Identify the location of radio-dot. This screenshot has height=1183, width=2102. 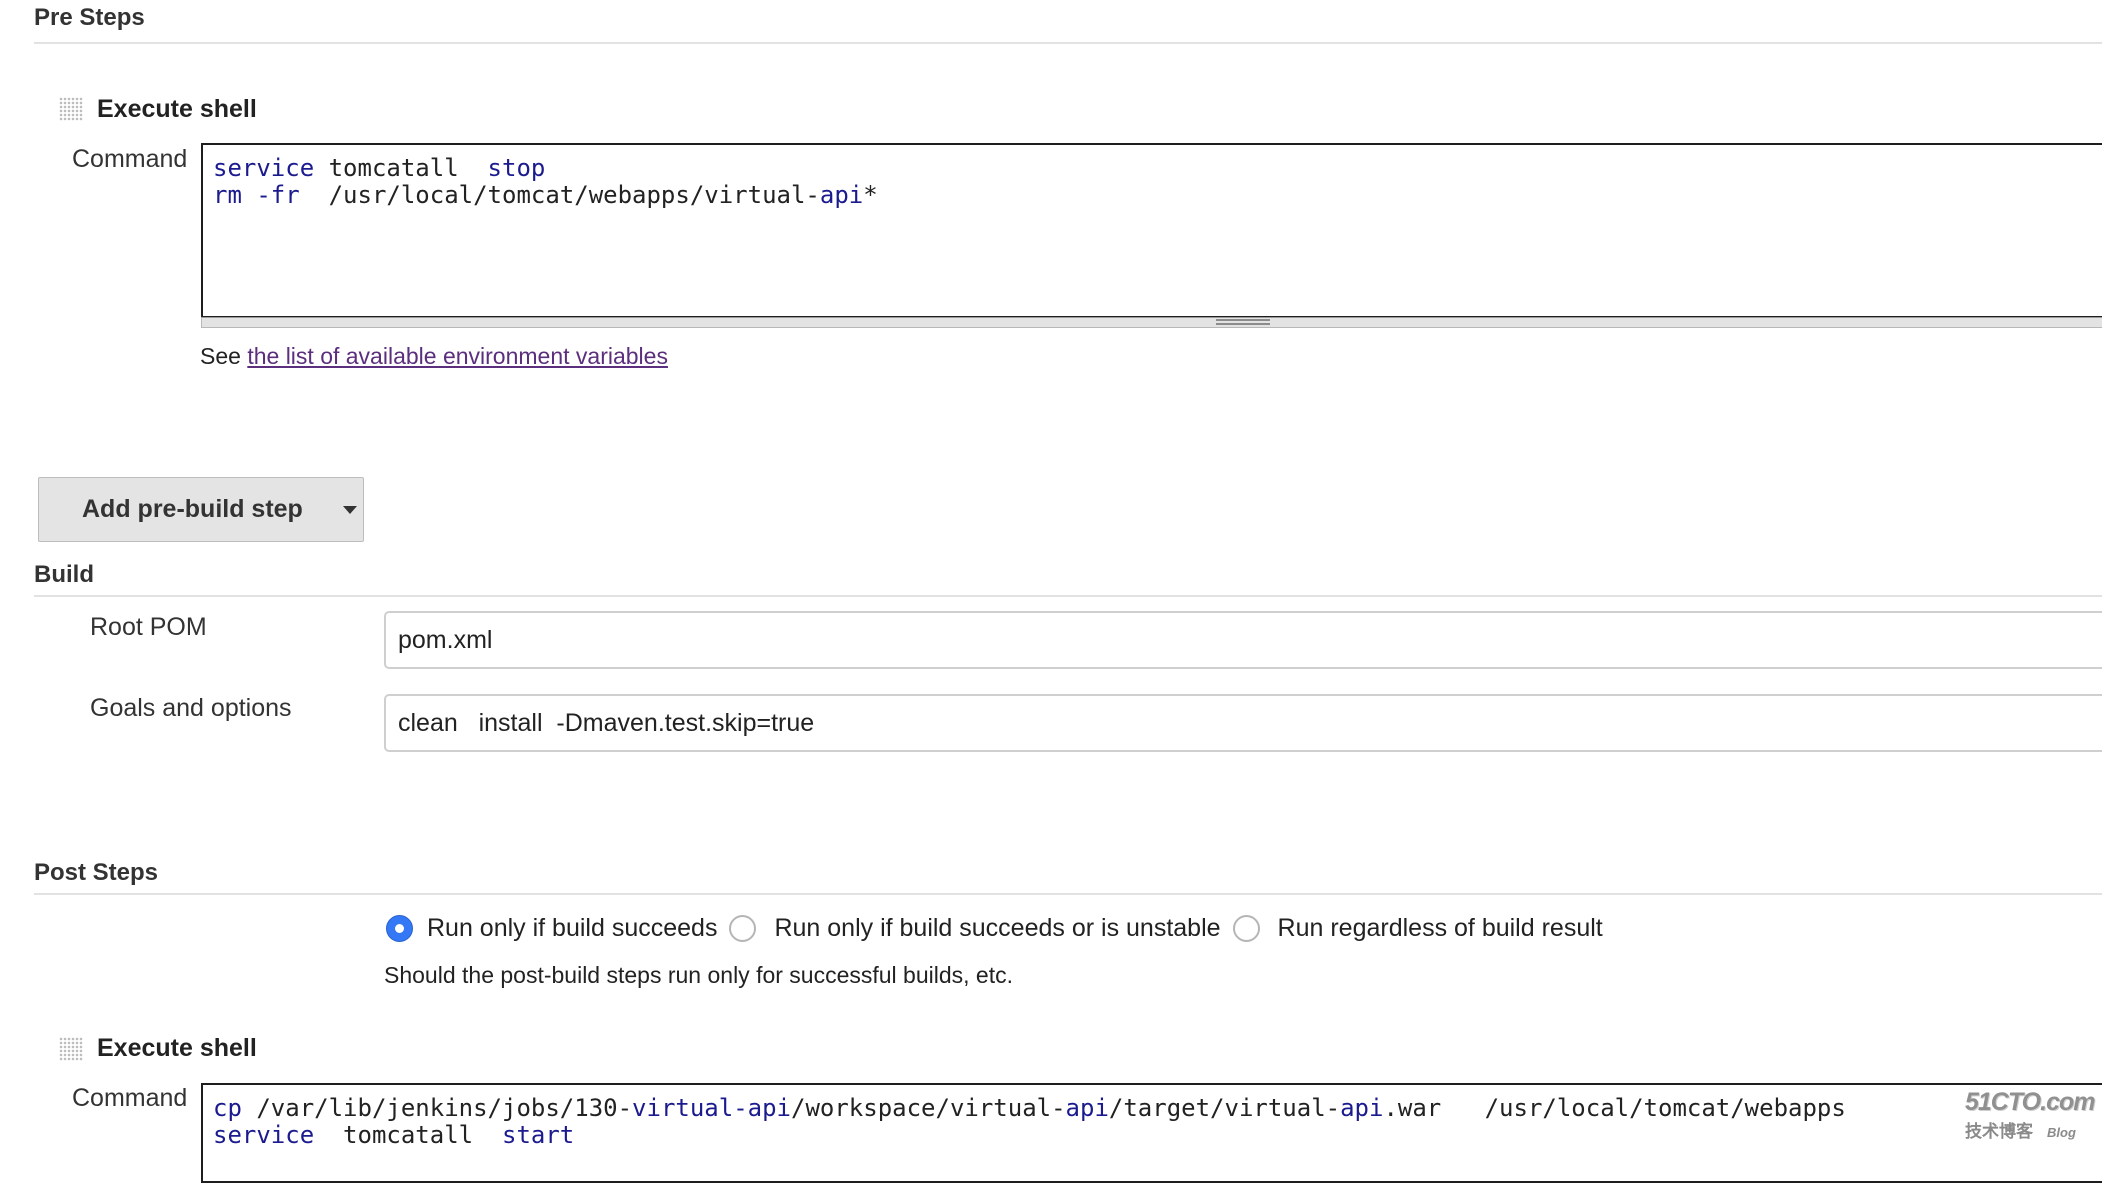
(399, 928).